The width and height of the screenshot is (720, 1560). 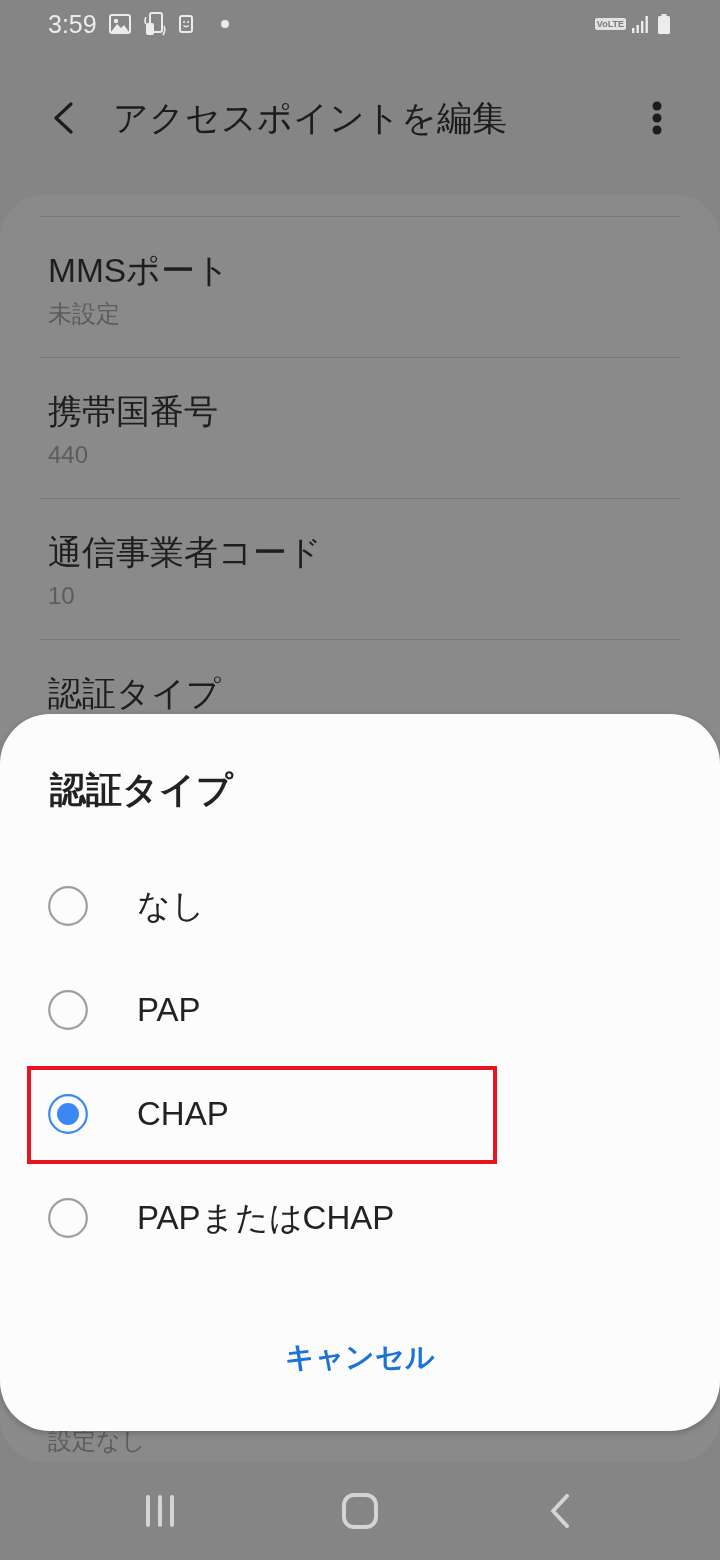 What do you see at coordinates (171, 906) in the screenshot?
I see `option-label: なし` at bounding box center [171, 906].